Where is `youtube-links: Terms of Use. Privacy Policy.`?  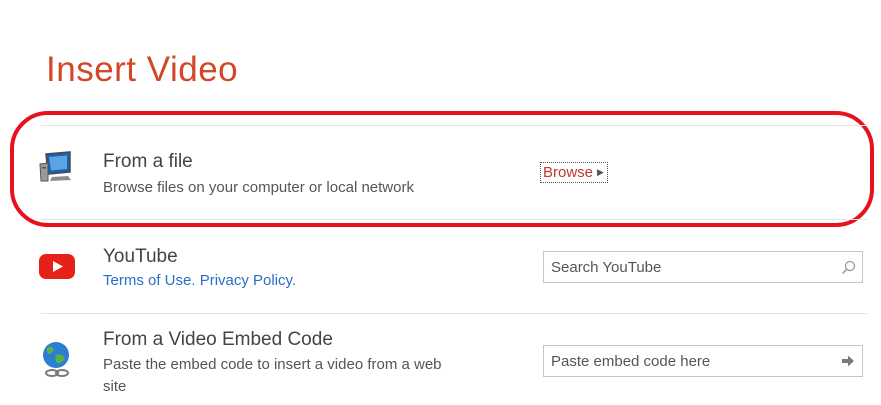 youtube-links: Terms of Use. Privacy Policy. is located at coordinates (199, 280).